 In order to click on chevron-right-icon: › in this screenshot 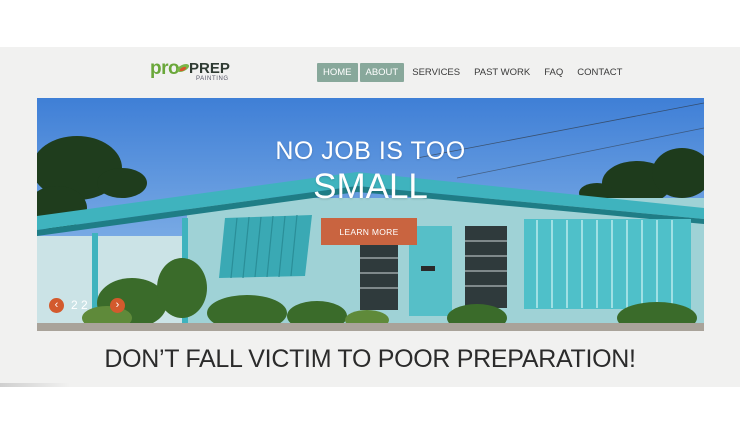, I will do `click(117, 305)`.